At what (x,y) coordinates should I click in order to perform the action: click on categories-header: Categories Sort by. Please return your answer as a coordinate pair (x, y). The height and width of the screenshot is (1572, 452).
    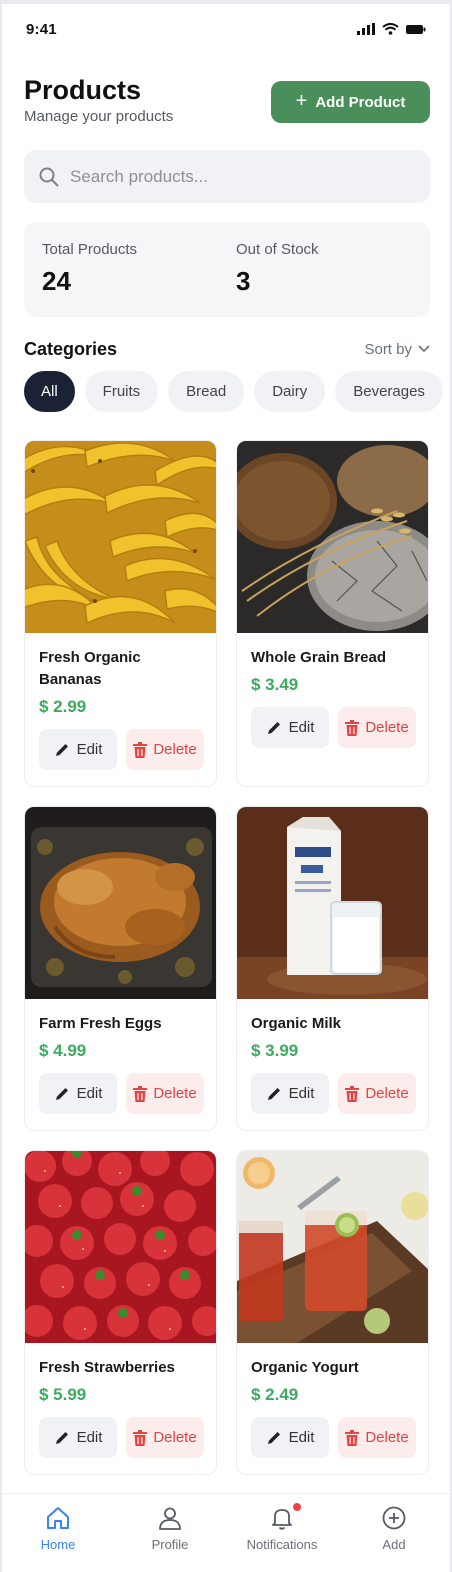
    Looking at the image, I should click on (227, 349).